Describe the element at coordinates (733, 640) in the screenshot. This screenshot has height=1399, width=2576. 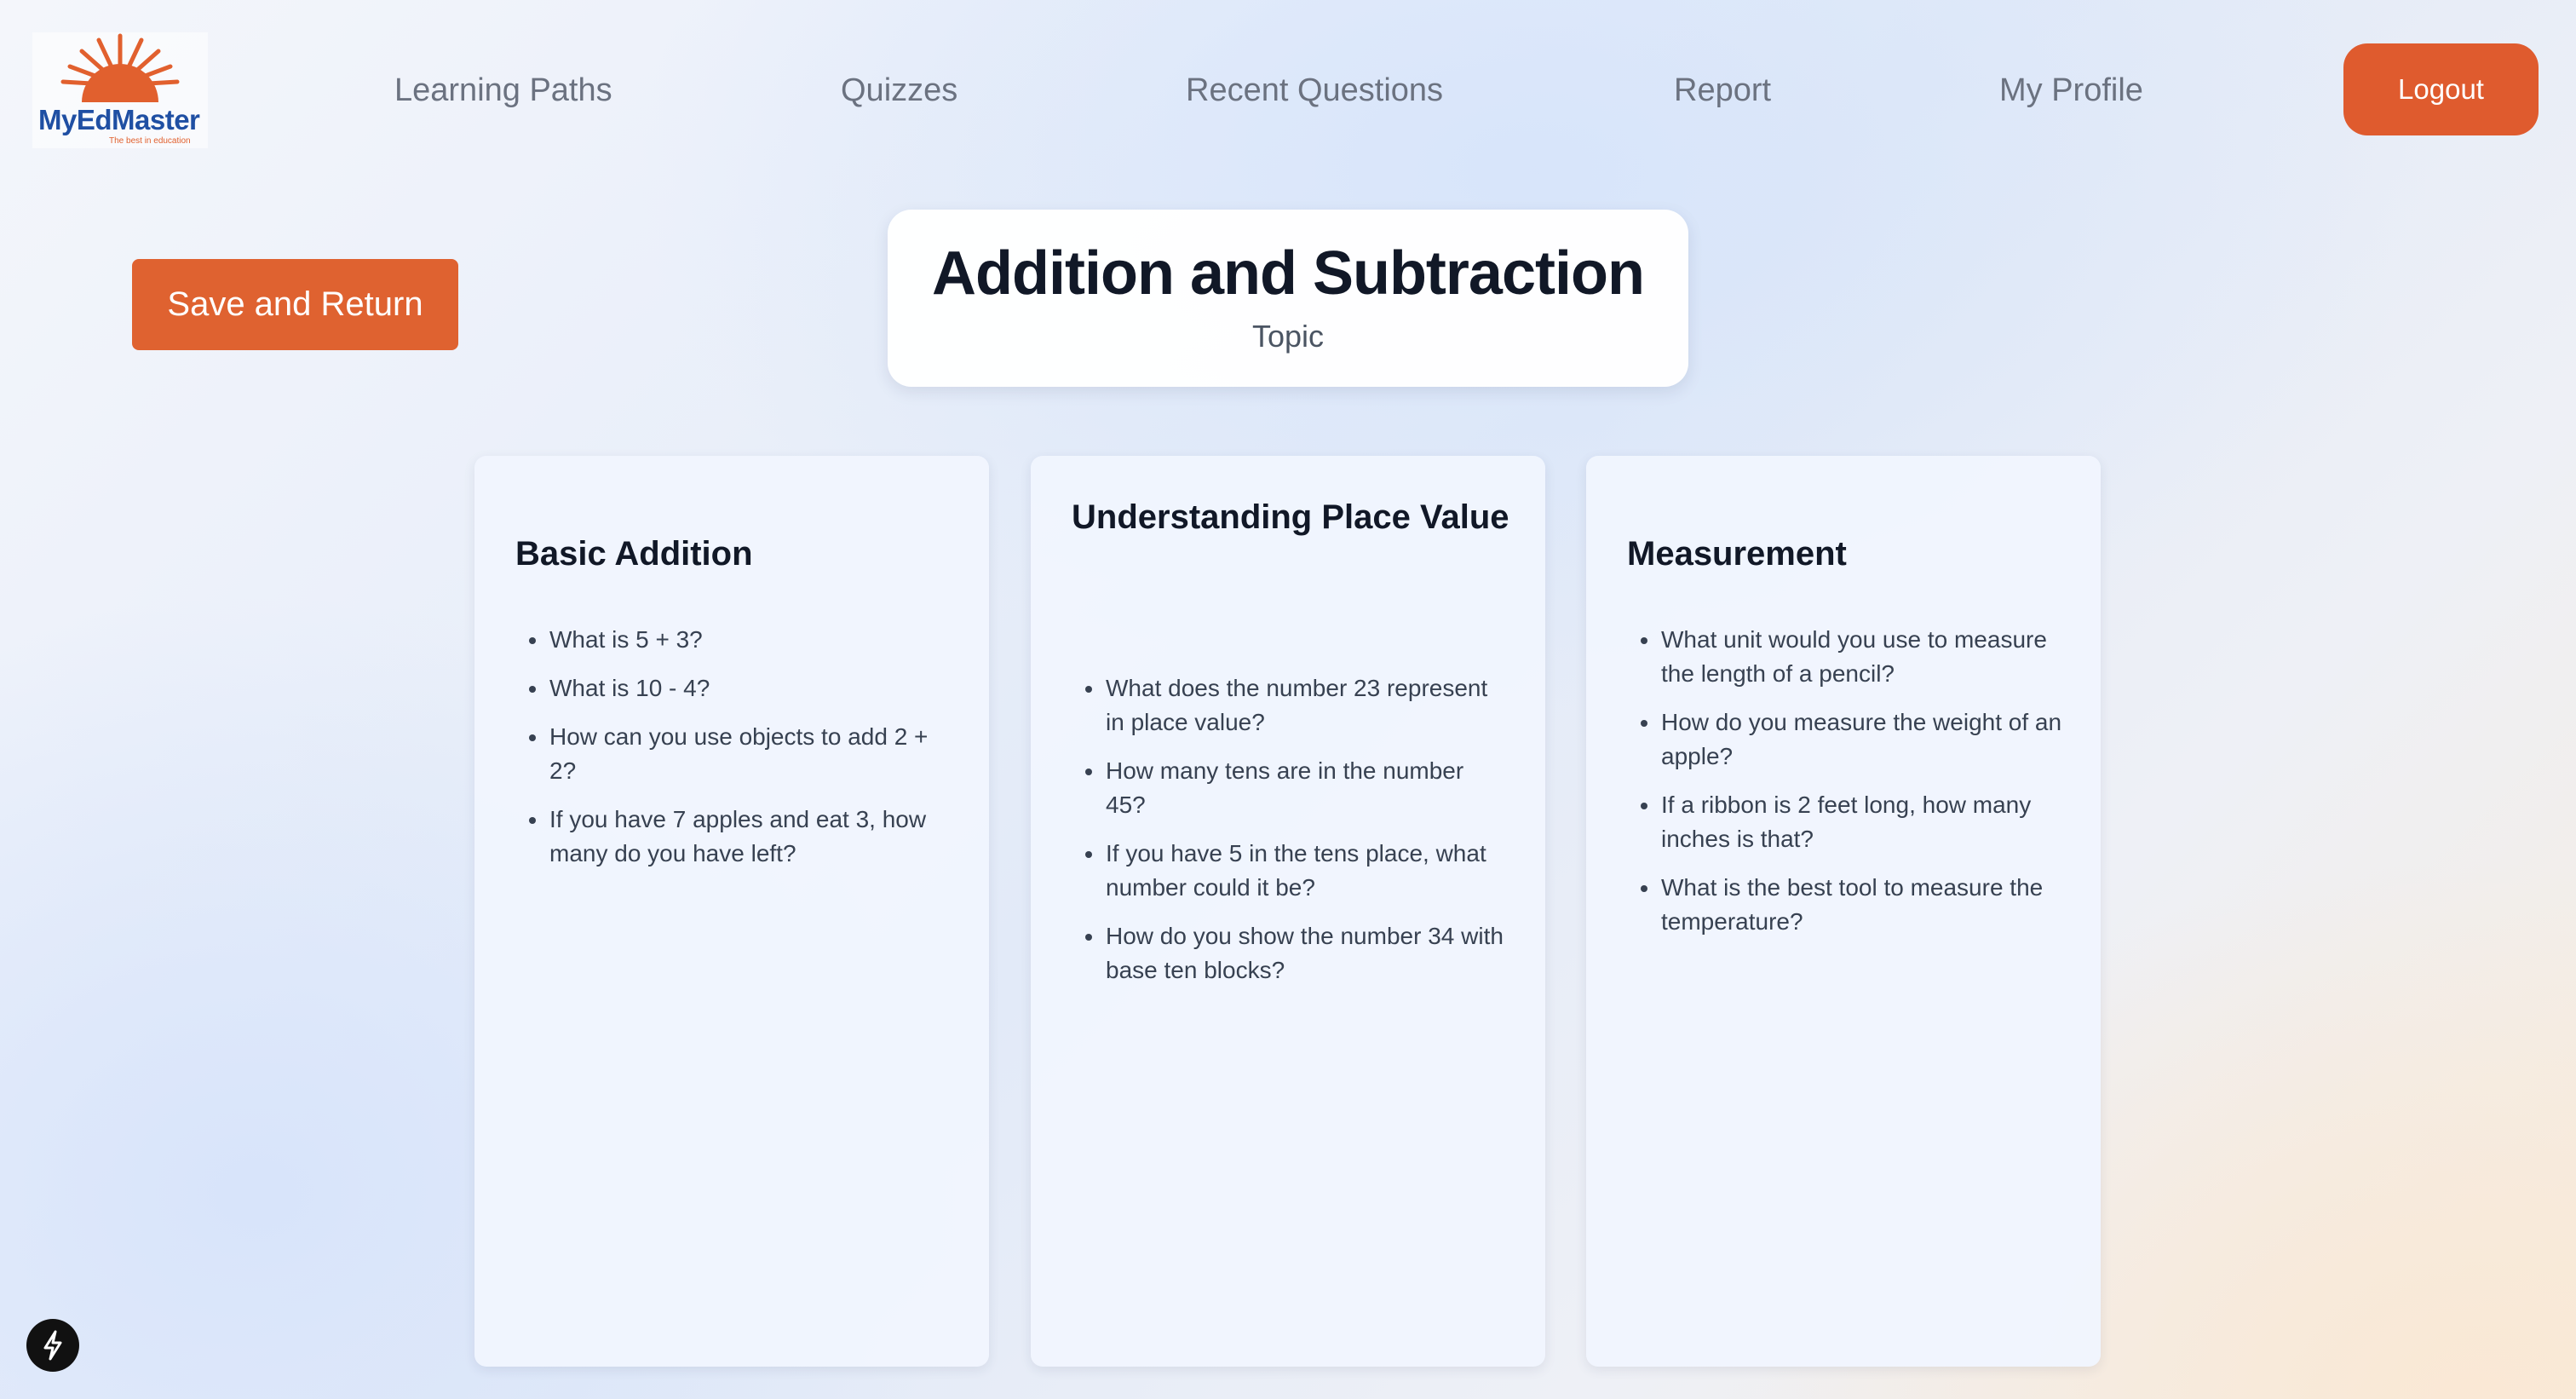
I see `question-item: What is 5 + 3?` at that location.